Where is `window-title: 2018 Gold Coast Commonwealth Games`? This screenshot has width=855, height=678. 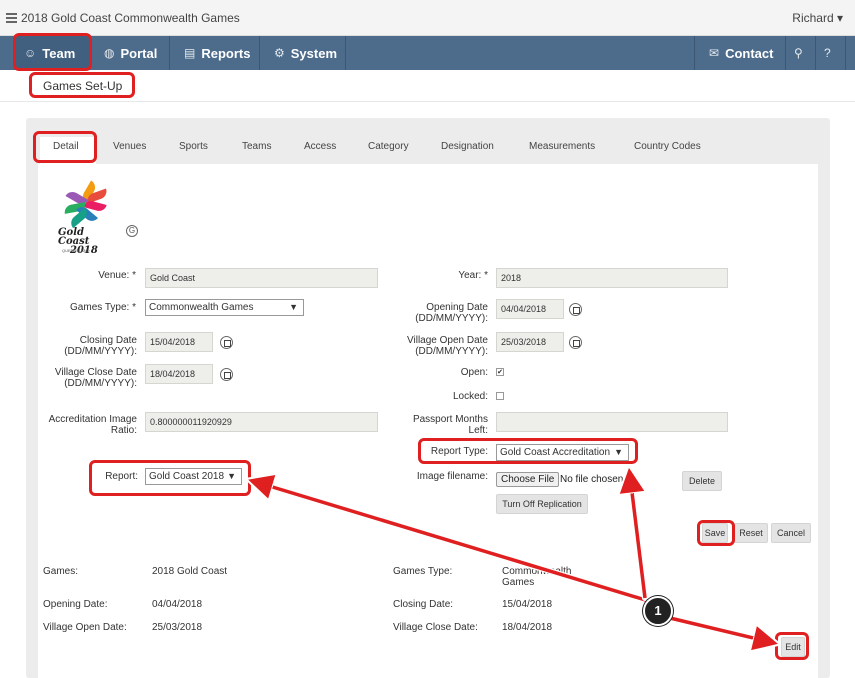
window-title: 2018 Gold Coast Commonwealth Games is located at coordinates (130, 18).